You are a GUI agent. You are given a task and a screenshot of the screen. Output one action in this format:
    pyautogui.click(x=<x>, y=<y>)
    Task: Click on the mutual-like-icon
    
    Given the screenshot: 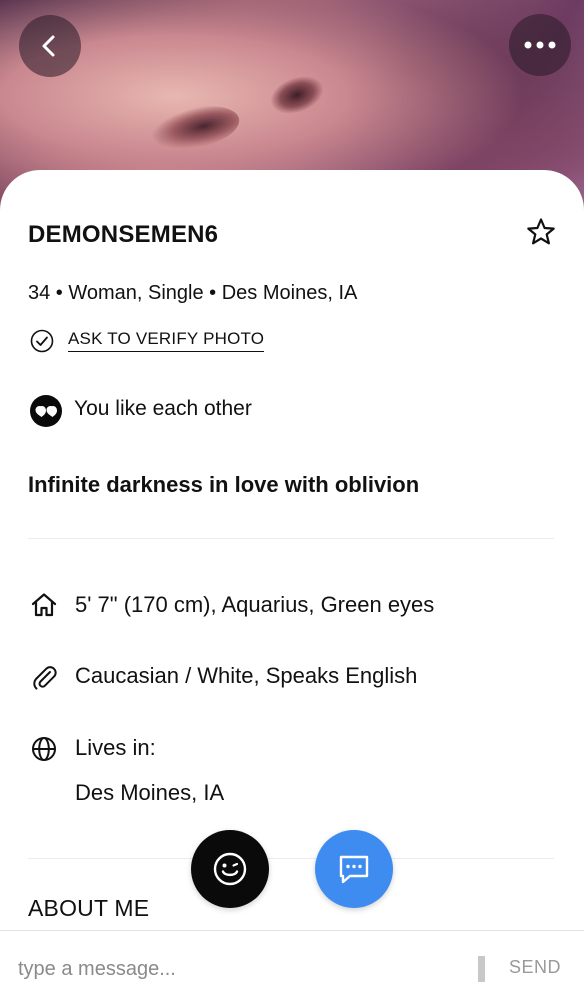 What is the action you would take?
    pyautogui.click(x=46, y=411)
    